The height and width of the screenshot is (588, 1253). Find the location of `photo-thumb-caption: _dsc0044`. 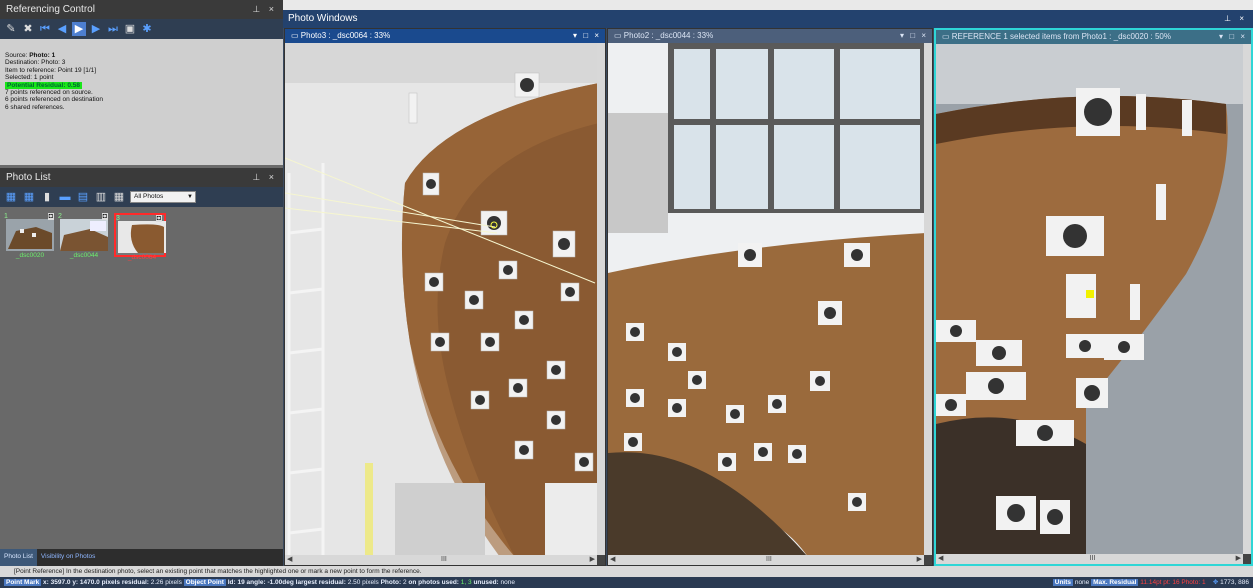

photo-thumb-caption: _dsc0044 is located at coordinates (84, 255).